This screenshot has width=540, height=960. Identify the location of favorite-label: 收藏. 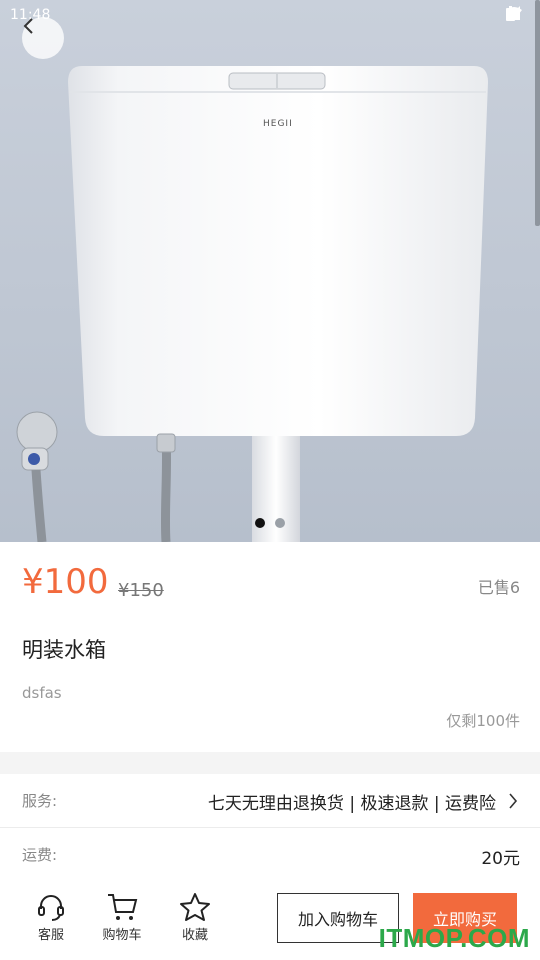
(194, 935).